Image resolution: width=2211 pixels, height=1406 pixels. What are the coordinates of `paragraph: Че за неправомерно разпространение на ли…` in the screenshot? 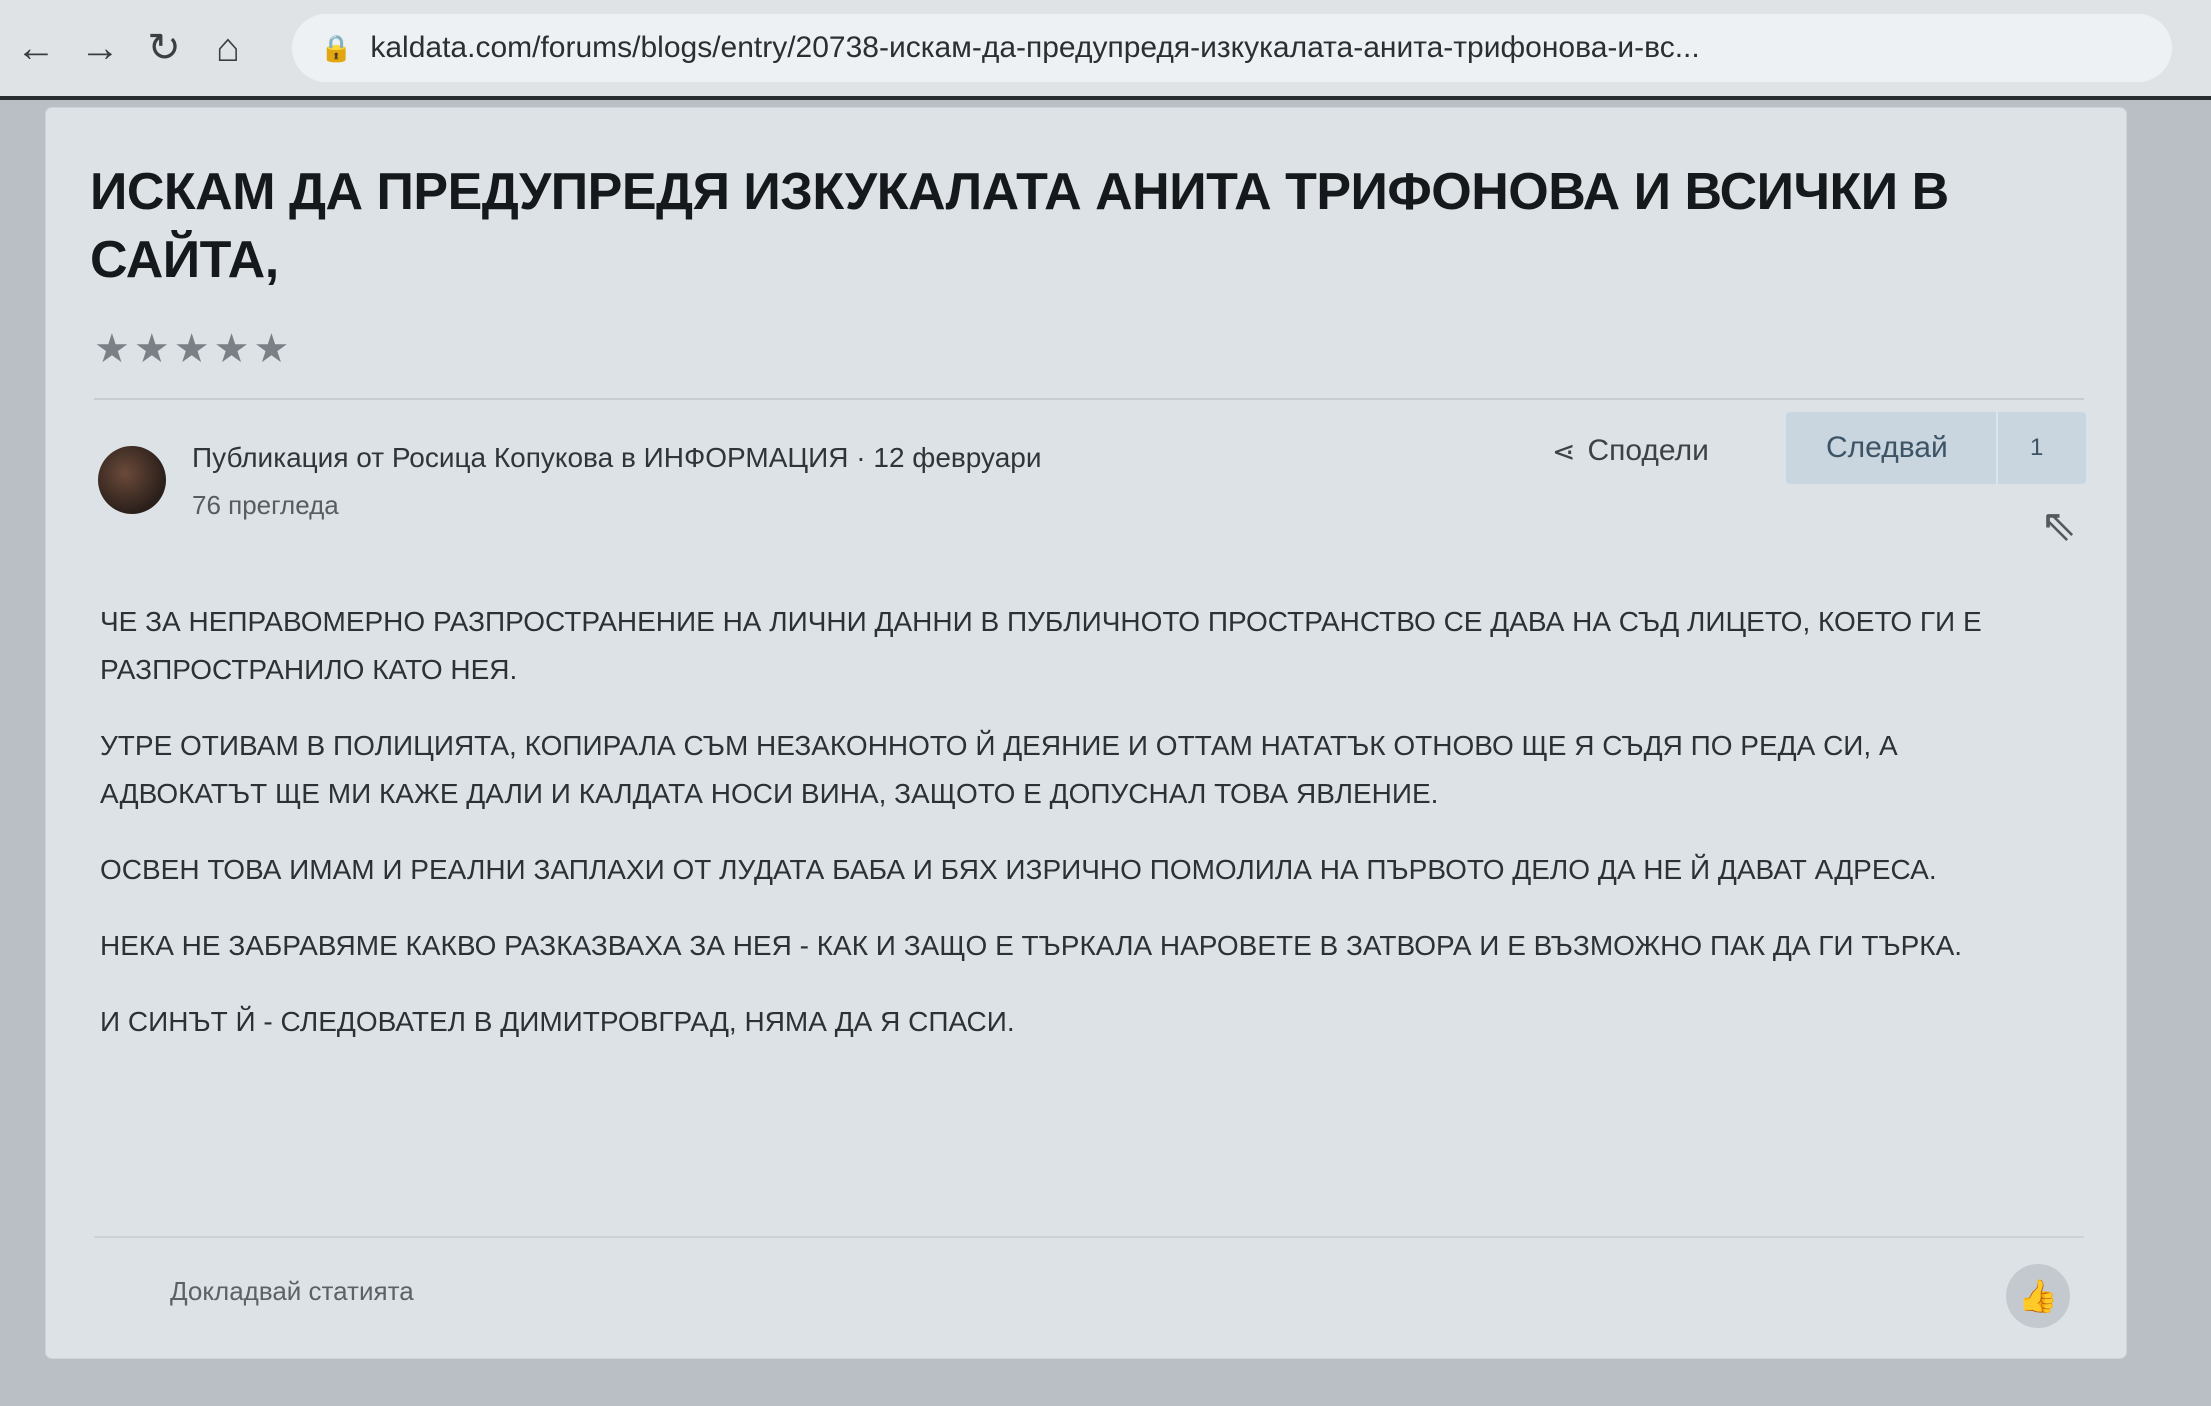 It's located at (1041, 645).